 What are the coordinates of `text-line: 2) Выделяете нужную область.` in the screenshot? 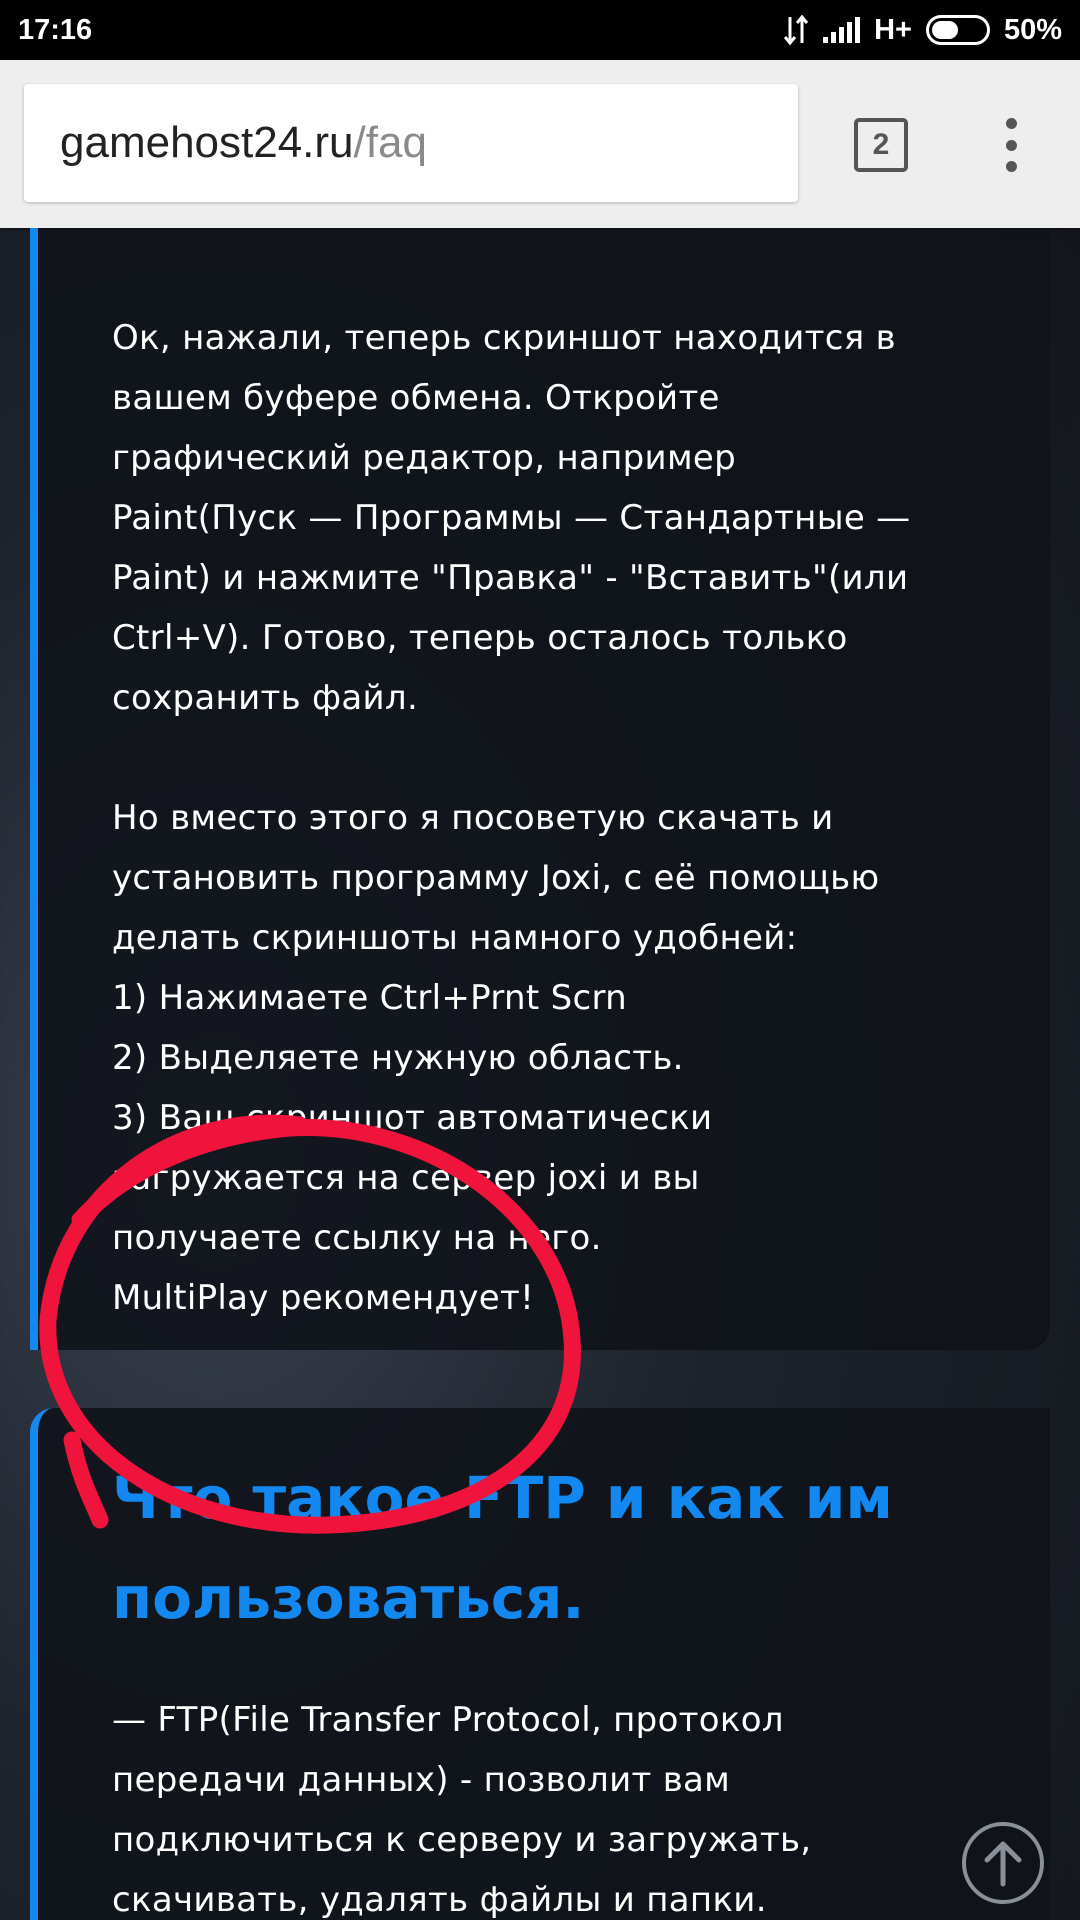 It's located at (398, 1058).